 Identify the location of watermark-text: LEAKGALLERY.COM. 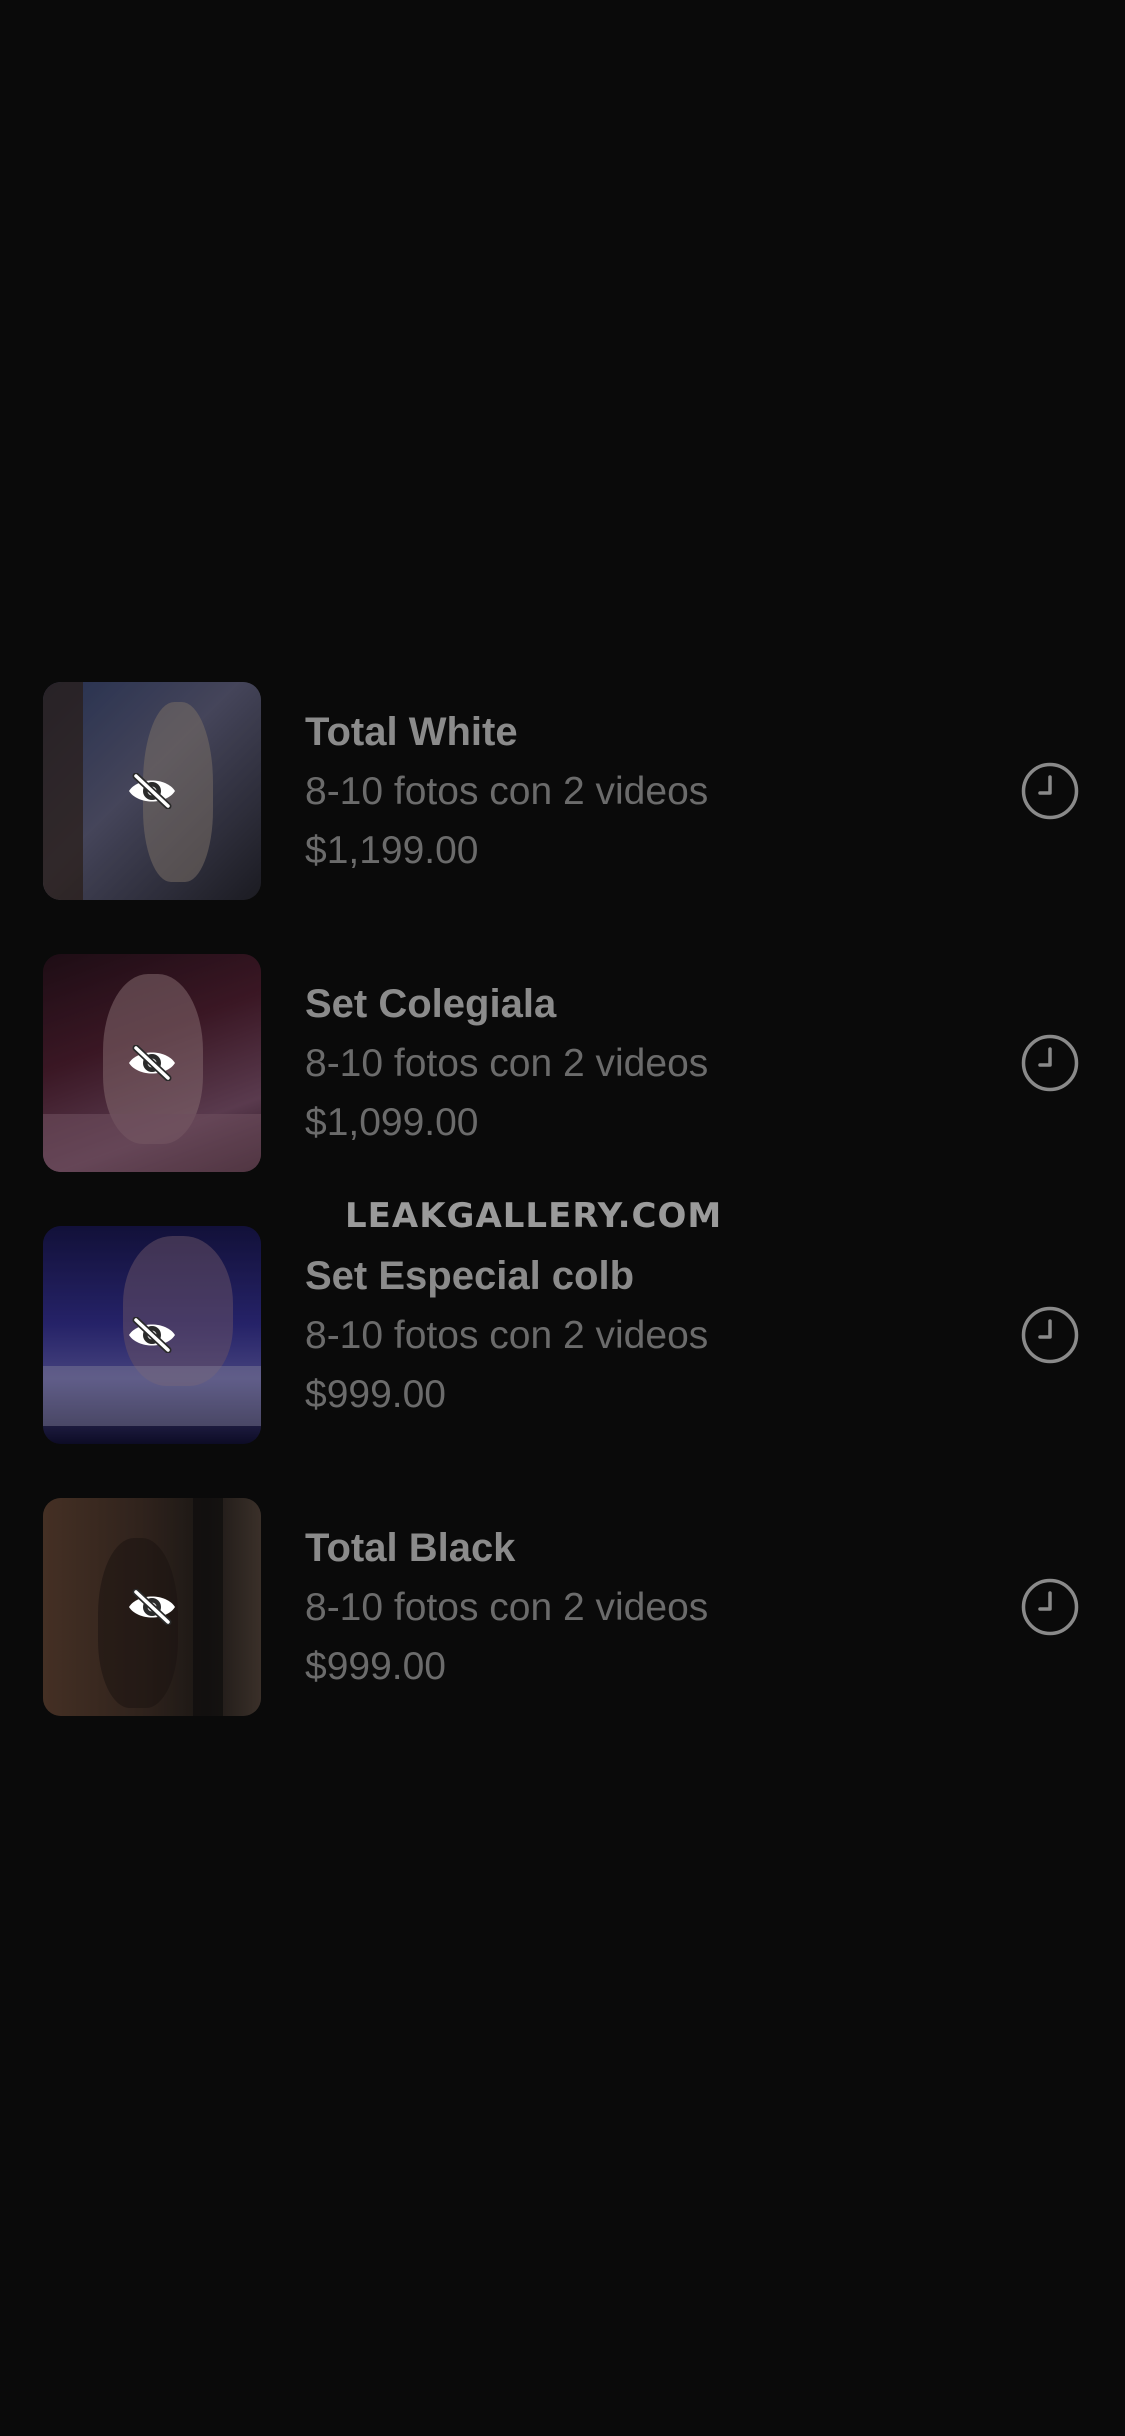
(534, 1216).